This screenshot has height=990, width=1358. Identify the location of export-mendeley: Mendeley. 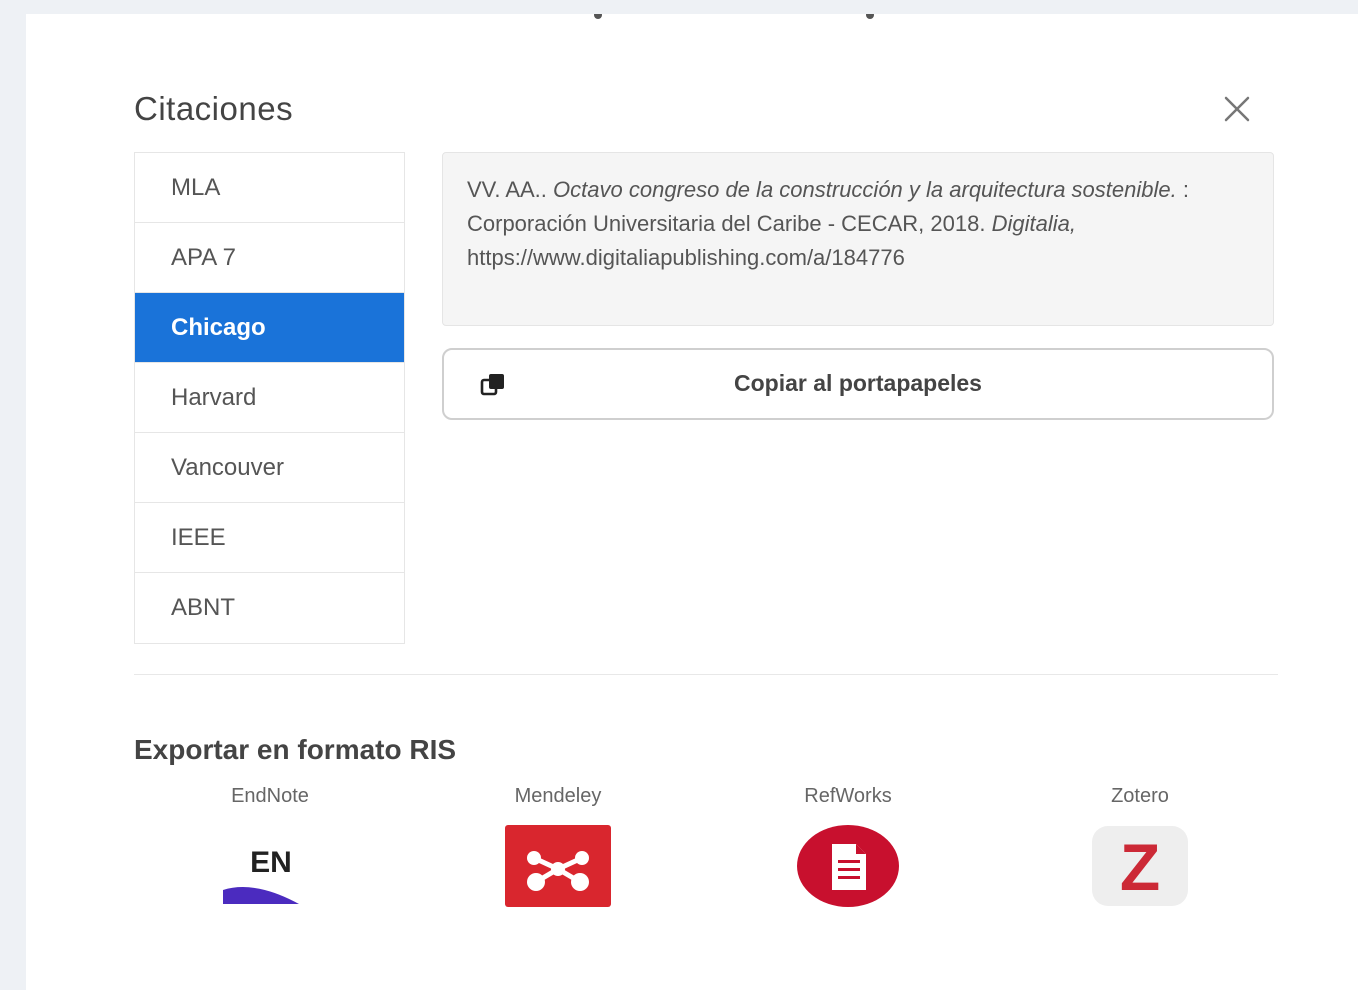
(558, 848).